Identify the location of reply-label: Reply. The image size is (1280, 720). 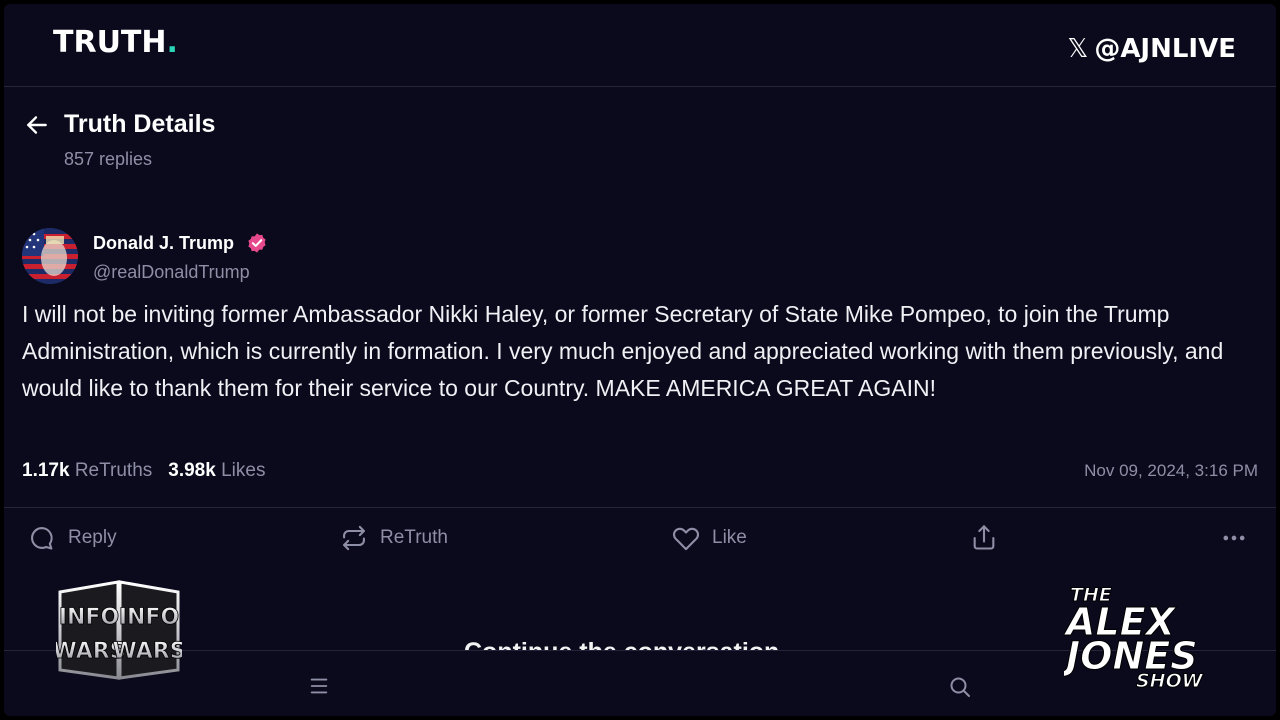
(92, 537).